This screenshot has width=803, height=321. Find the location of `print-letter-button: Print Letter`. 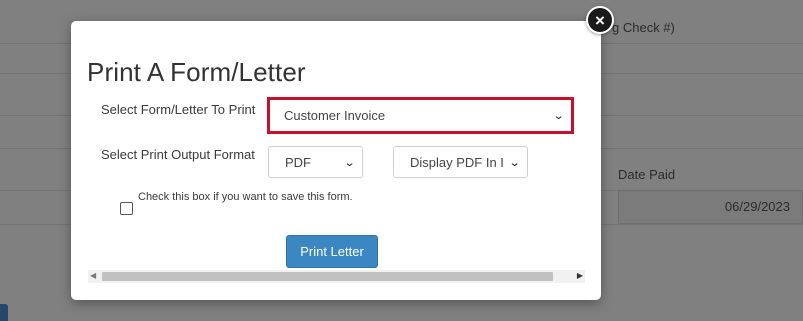

print-letter-button: Print Letter is located at coordinates (332, 251).